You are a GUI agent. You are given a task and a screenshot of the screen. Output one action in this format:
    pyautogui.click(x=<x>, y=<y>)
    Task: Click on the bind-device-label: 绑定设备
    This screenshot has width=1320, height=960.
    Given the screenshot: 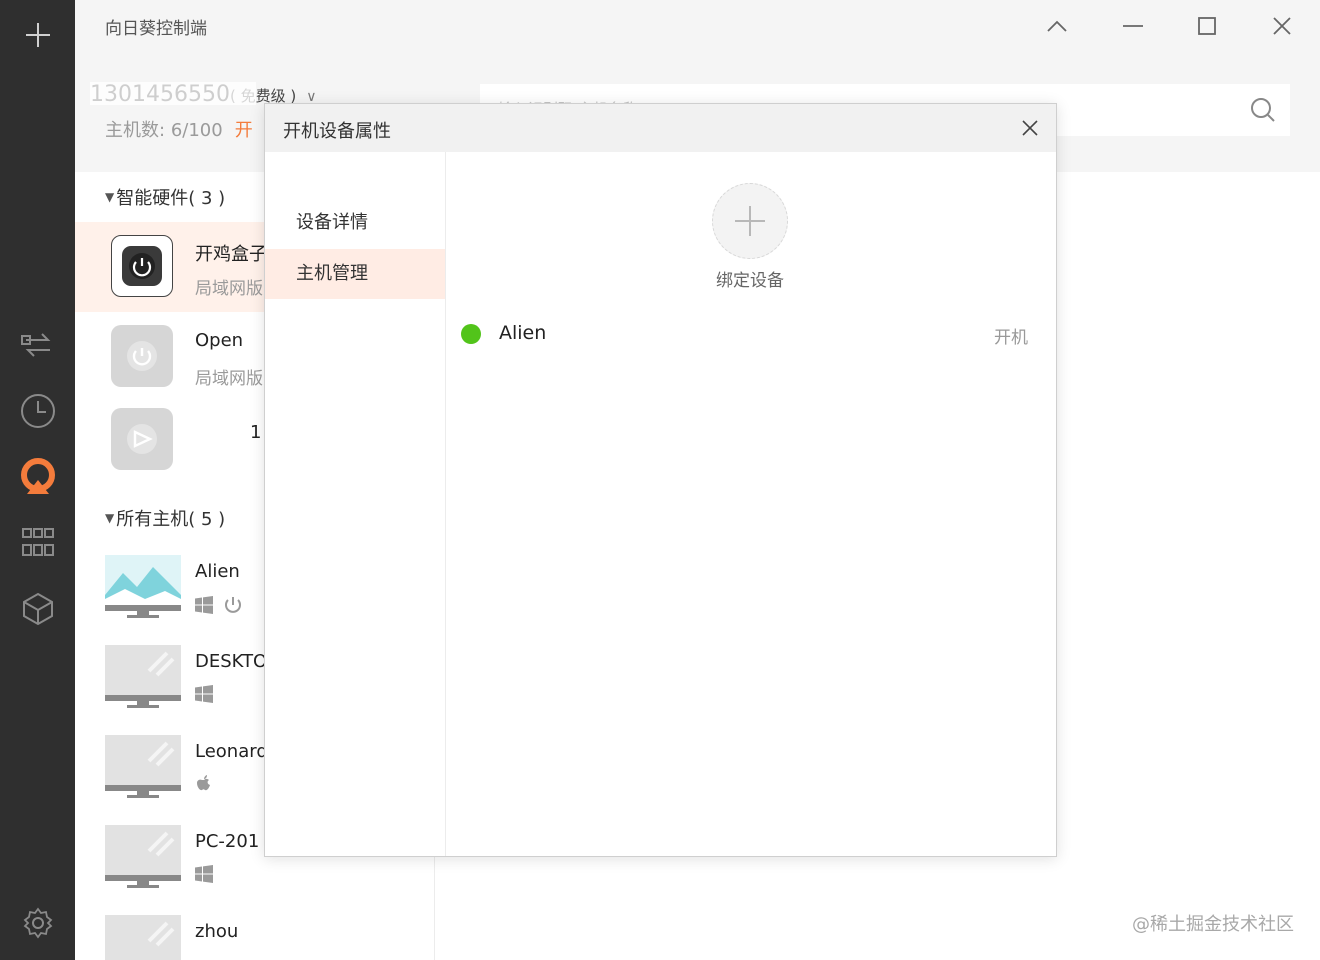 What is the action you would take?
    pyautogui.click(x=750, y=281)
    